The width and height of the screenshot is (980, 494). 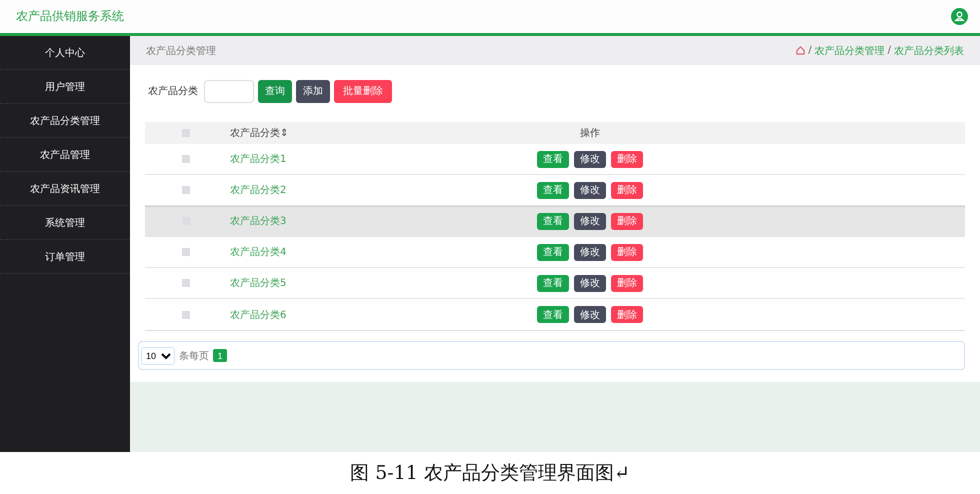 What do you see at coordinates (259, 221) in the screenshot?
I see `table-cell-text: 农产品分类3` at bounding box center [259, 221].